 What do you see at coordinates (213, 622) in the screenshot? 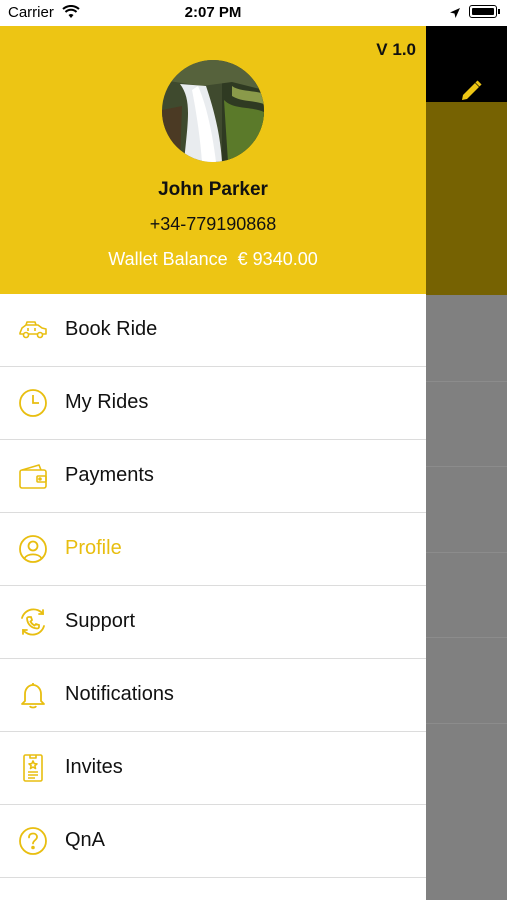
I see `menu-item-support: Support` at bounding box center [213, 622].